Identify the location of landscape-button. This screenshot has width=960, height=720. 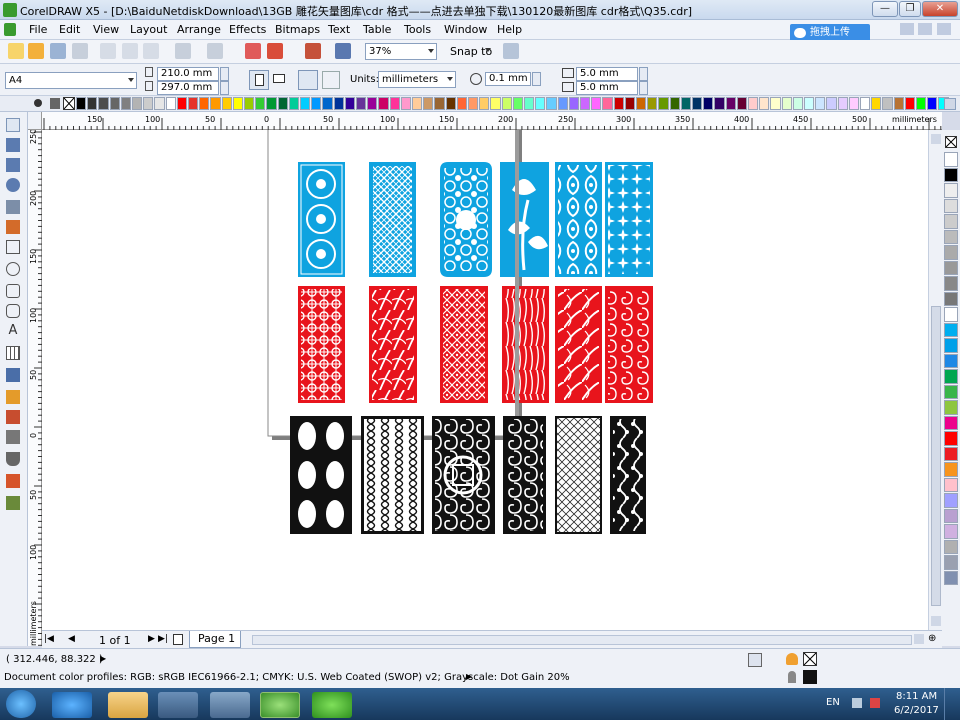
(279, 78).